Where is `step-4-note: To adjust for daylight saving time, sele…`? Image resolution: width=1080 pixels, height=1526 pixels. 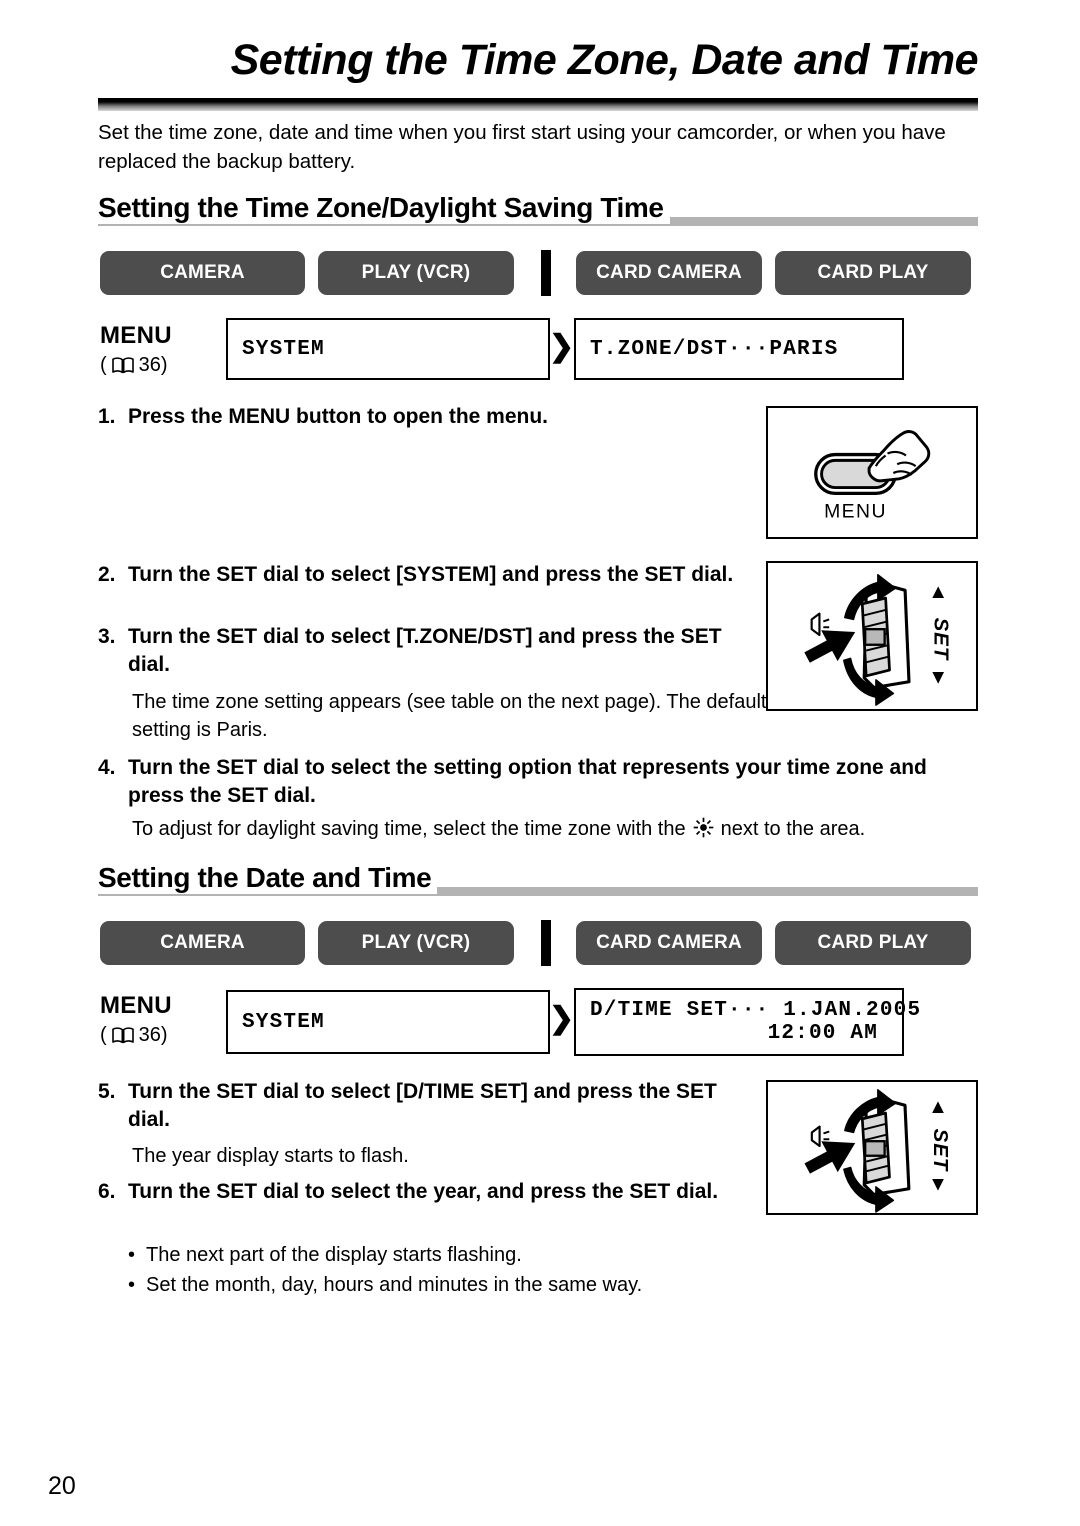
step-4-note: To adjust for daylight saving time, sele… is located at coordinates (557, 829).